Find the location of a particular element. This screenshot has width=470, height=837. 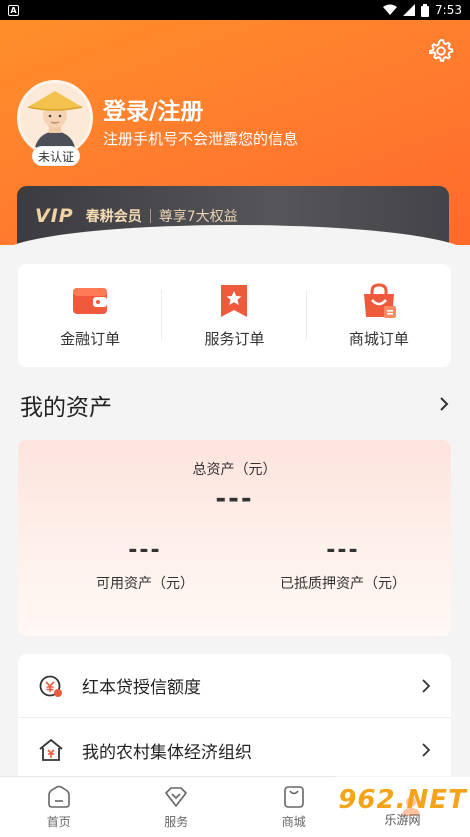

order-service-label: 服务订单 is located at coordinates (234, 339).